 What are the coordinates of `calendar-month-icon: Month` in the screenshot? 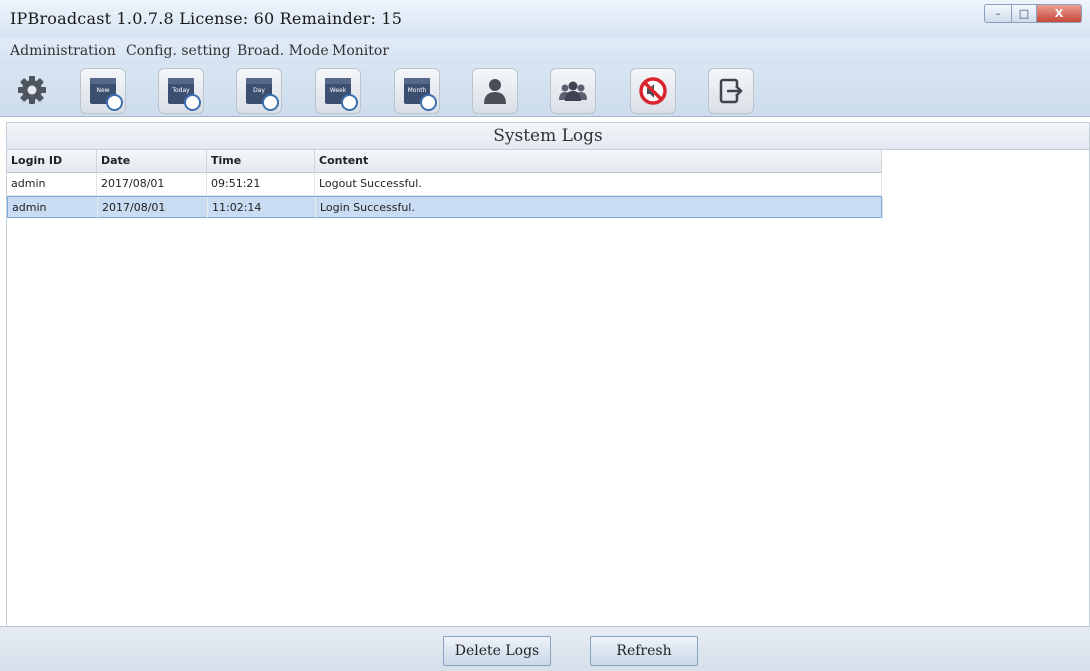 It's located at (420, 94).